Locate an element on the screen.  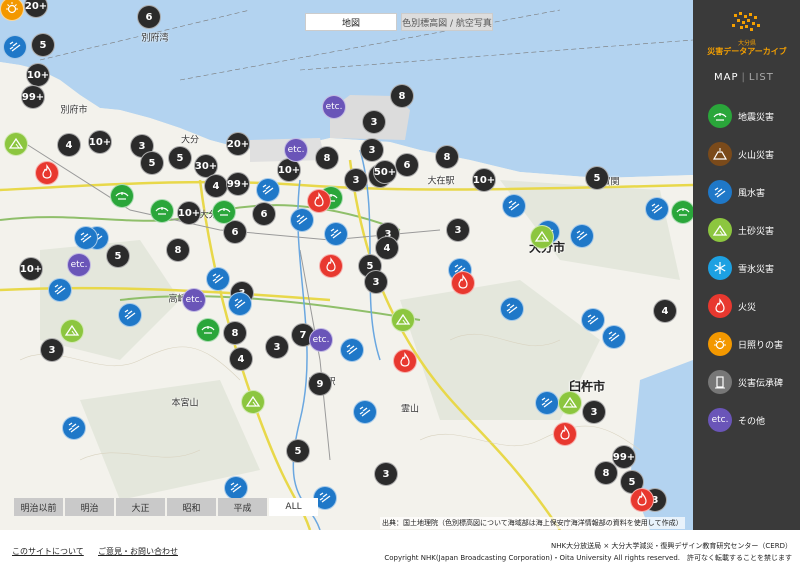
era-button: ALL is located at coordinates (293, 507).